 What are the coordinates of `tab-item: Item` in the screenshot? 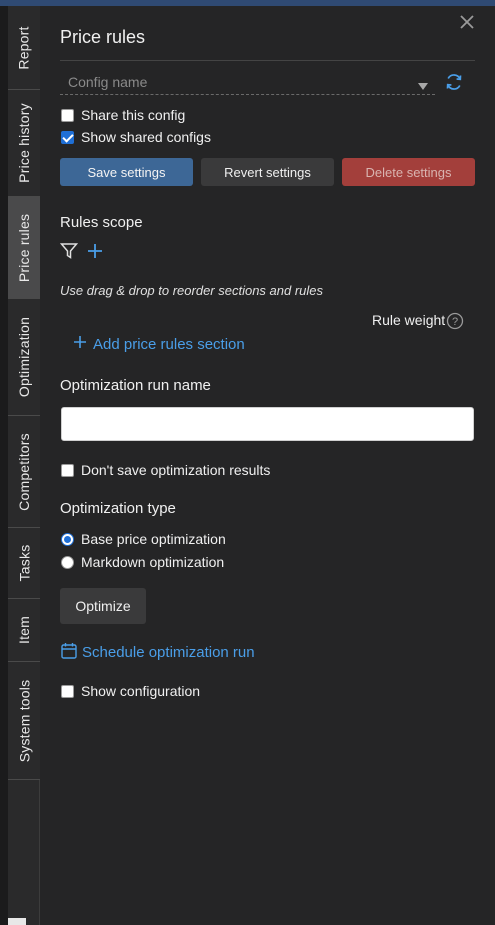 It's located at (24, 630).